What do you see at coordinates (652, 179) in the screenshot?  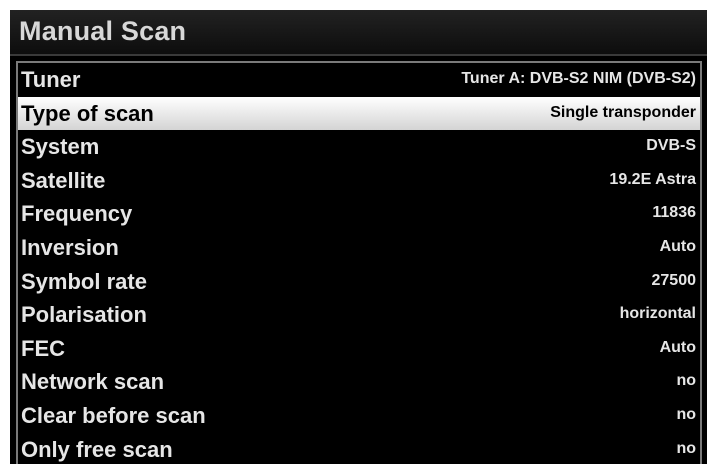 I see `setting-value: 19.2E Astra` at bounding box center [652, 179].